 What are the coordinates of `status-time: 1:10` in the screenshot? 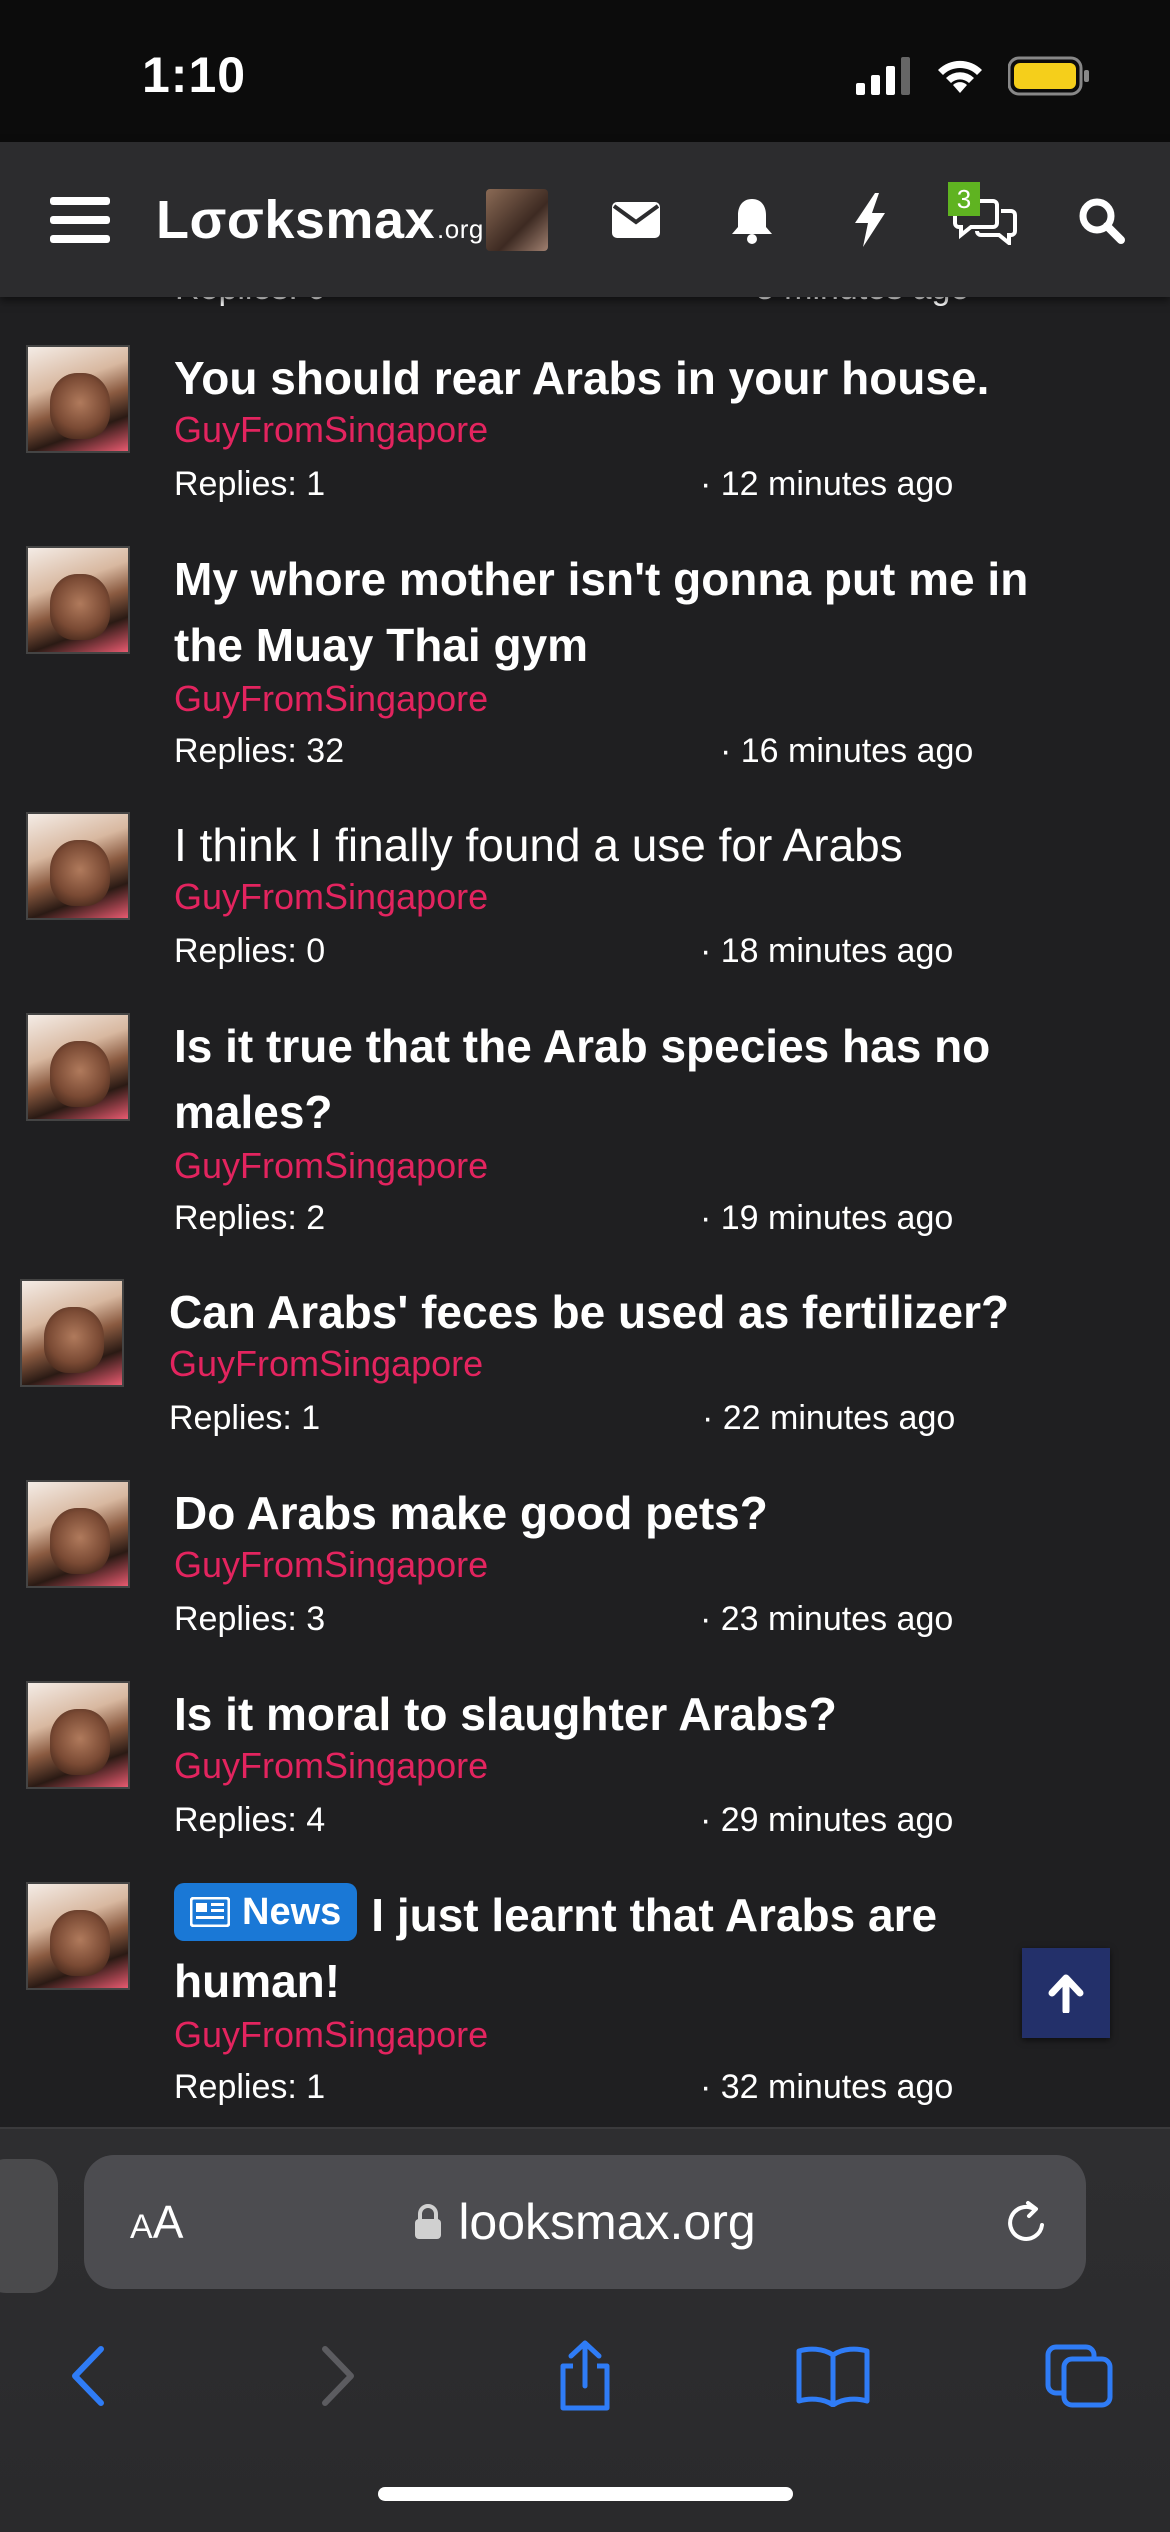 It's located at (194, 75).